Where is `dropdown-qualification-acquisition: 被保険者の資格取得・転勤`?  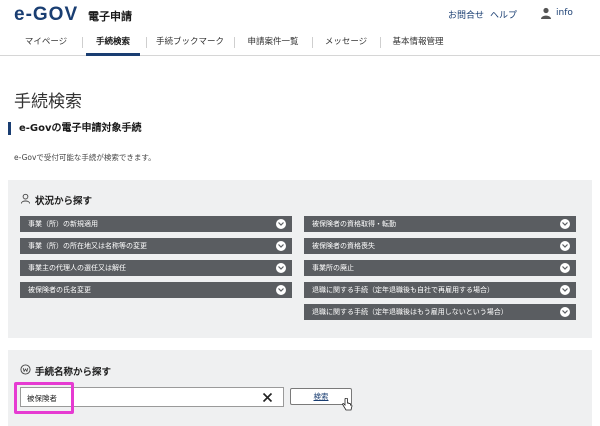
dropdown-qualification-acquisition: 被保険者の資格取得・転勤 is located at coordinates (440, 224).